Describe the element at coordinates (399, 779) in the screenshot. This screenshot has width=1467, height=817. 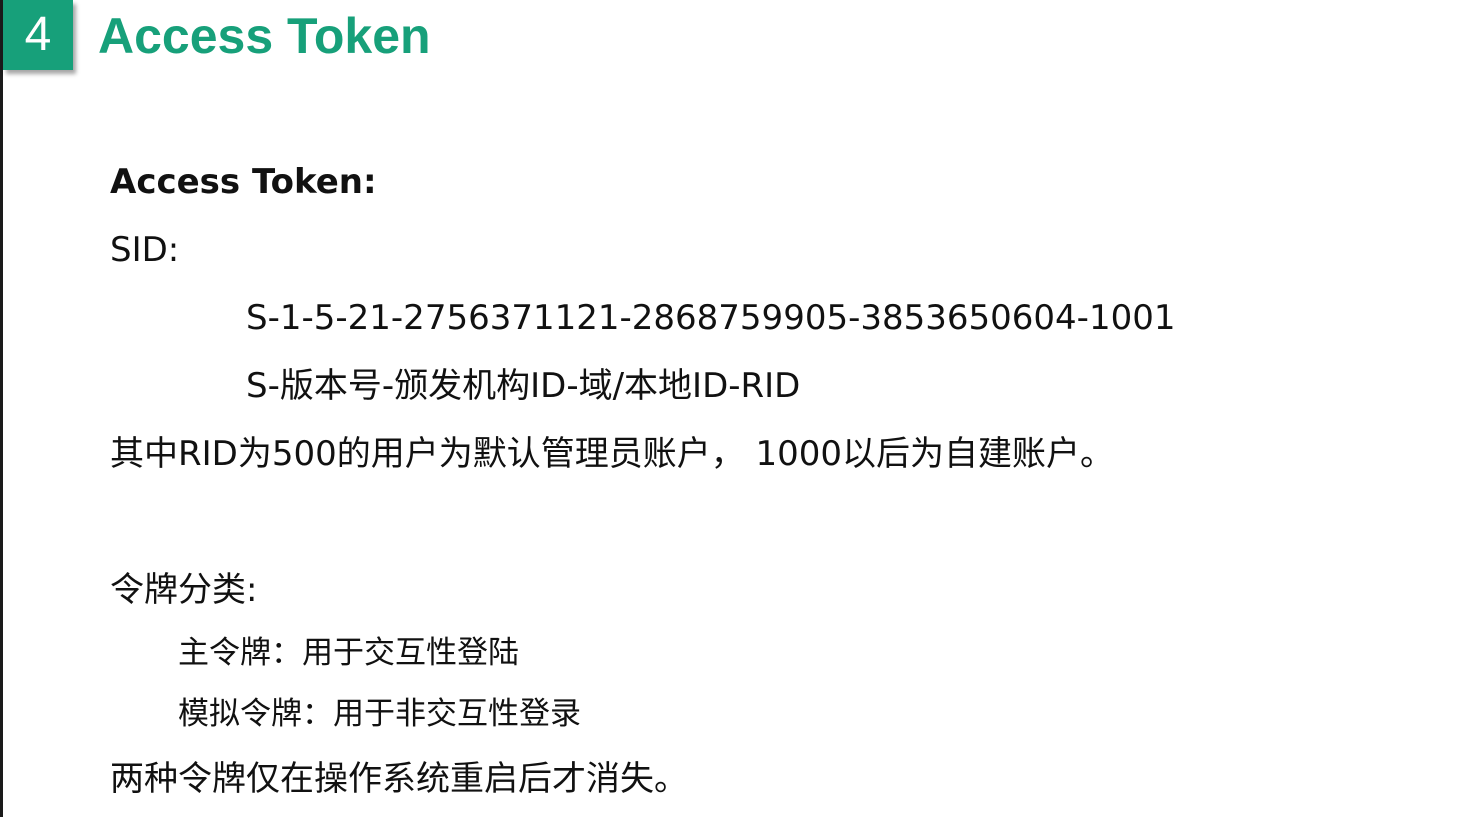
I see `closing-note: 两种令牌仅在操作系统重启后才消失。` at that location.